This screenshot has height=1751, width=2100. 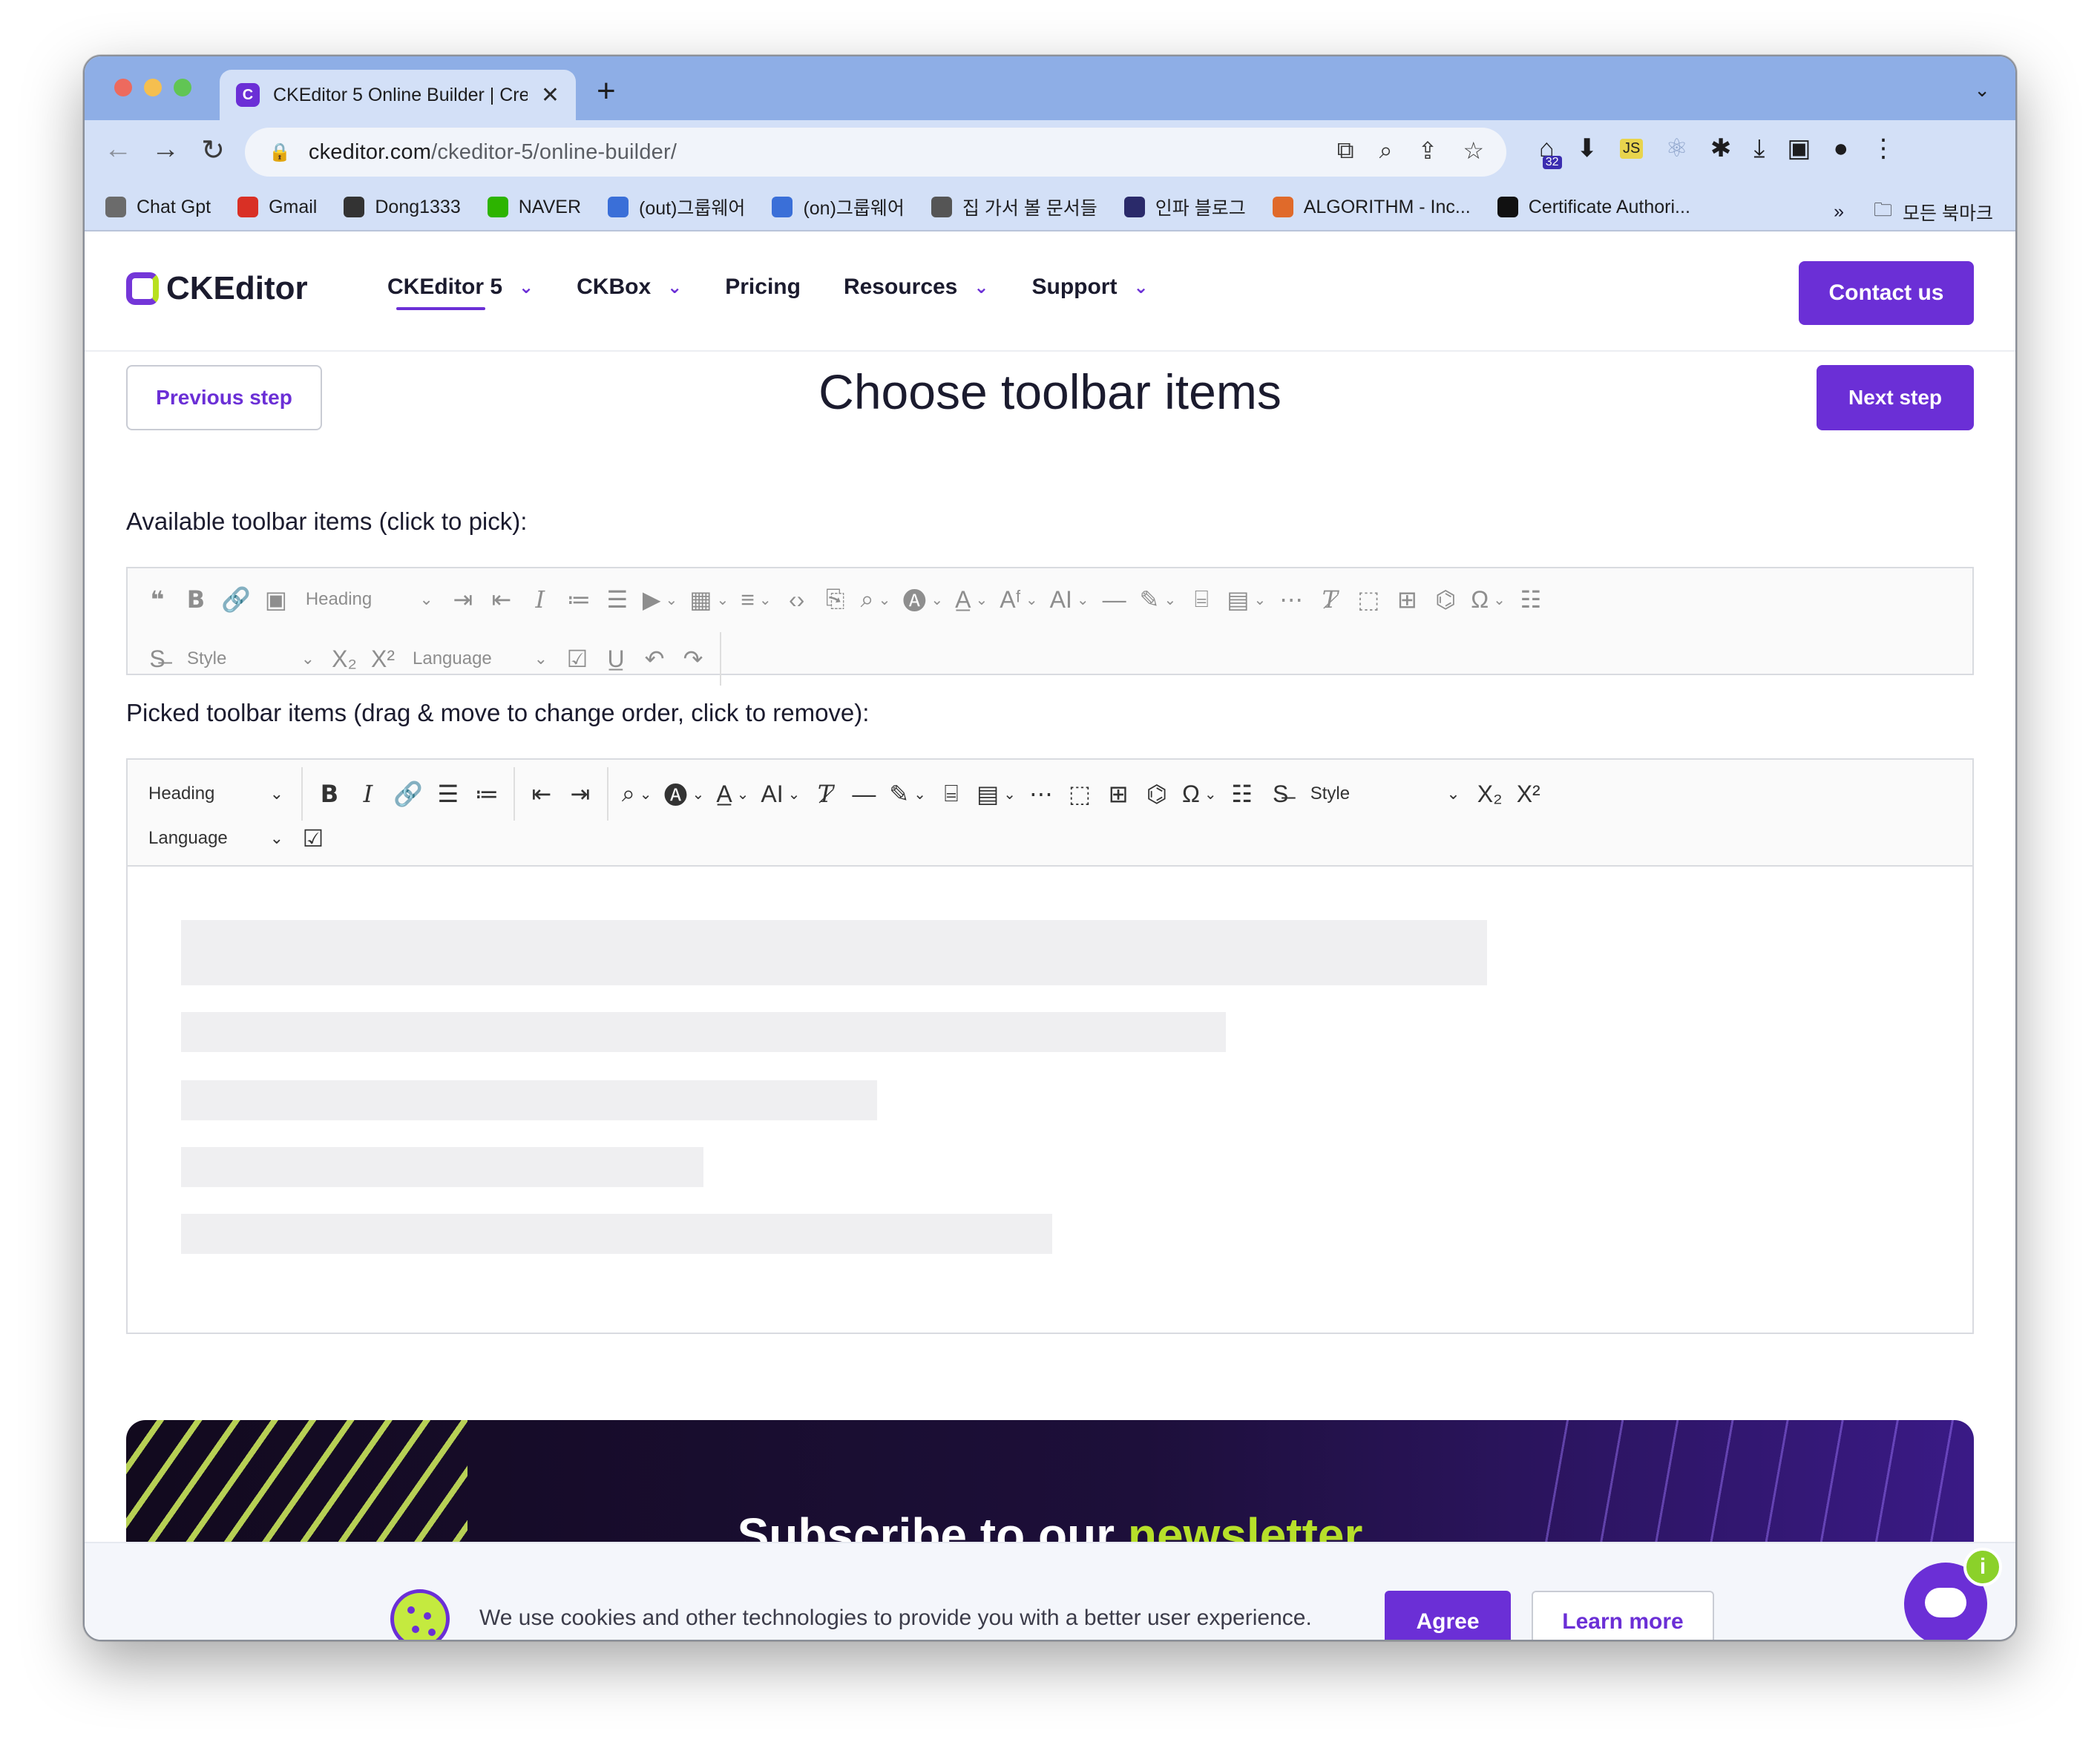 What do you see at coordinates (1632, 148) in the screenshot?
I see `js-extension-icon: JS` at bounding box center [1632, 148].